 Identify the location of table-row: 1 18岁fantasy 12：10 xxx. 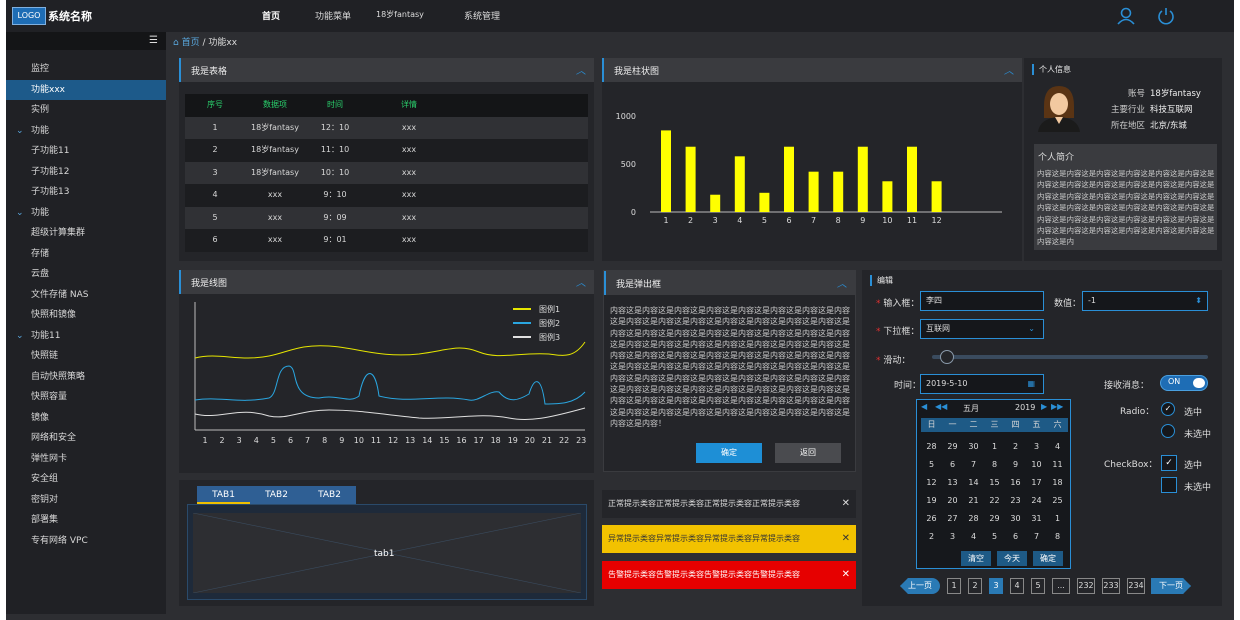
(386, 127).